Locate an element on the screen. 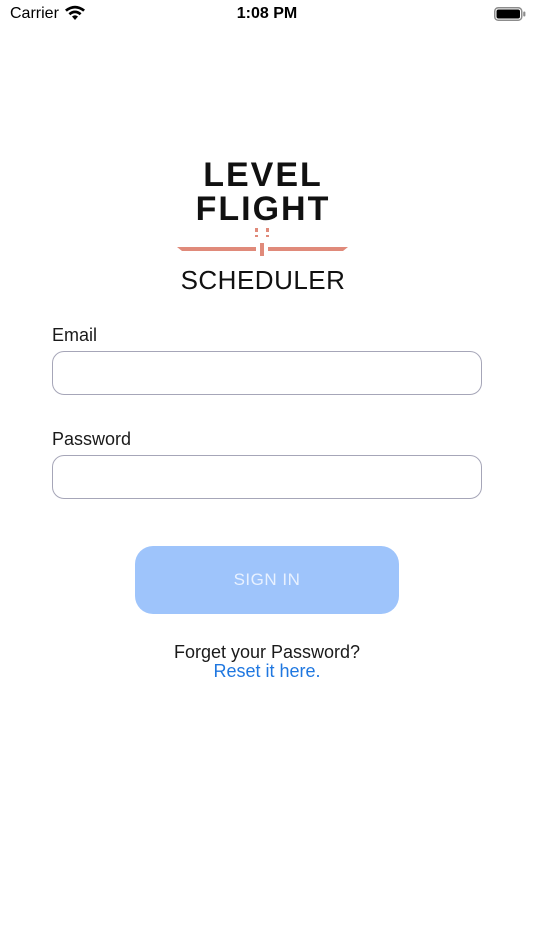  clock: 1:08 PM is located at coordinates (267, 13).